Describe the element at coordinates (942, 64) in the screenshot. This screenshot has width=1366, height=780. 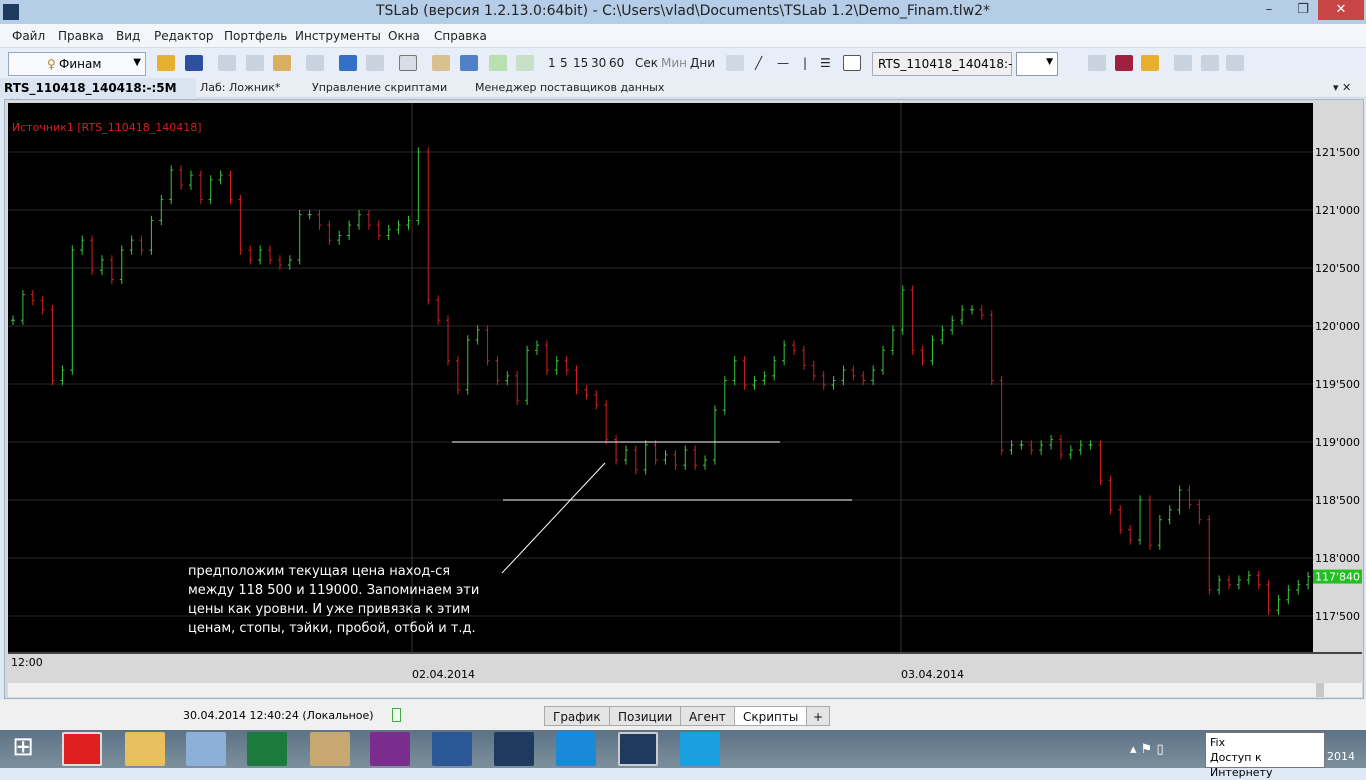
I see `symbol-select: RTS_110418_140418:-` at that location.